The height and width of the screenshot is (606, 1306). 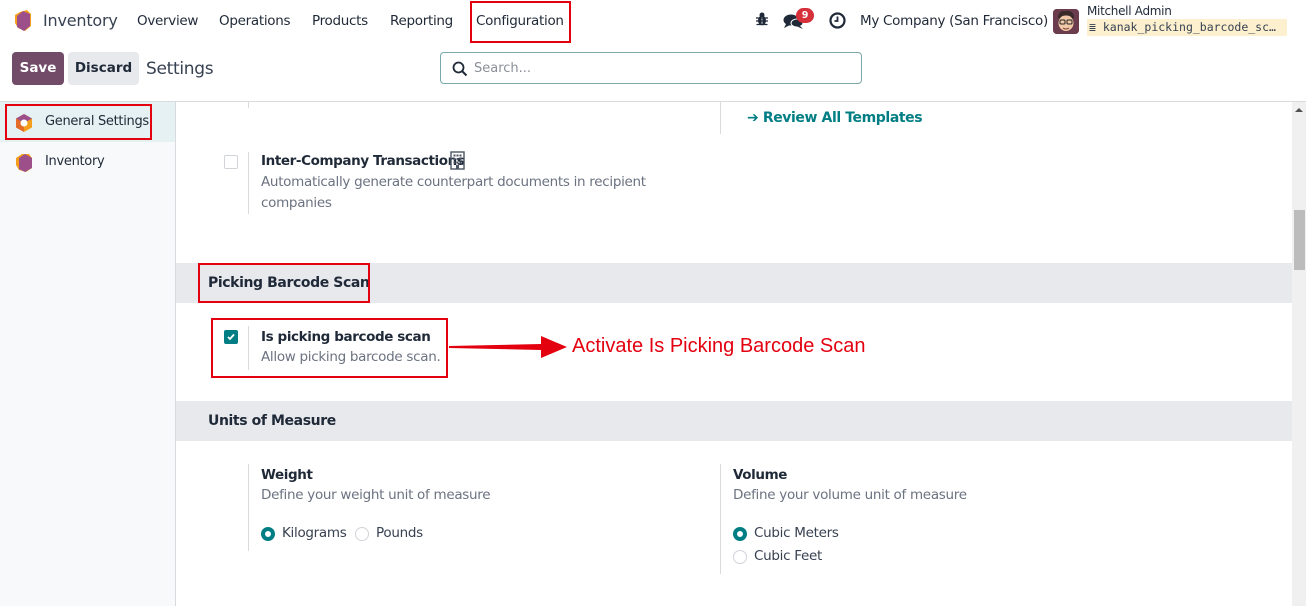 I want to click on menu-reporting: Reporting, so click(x=421, y=21).